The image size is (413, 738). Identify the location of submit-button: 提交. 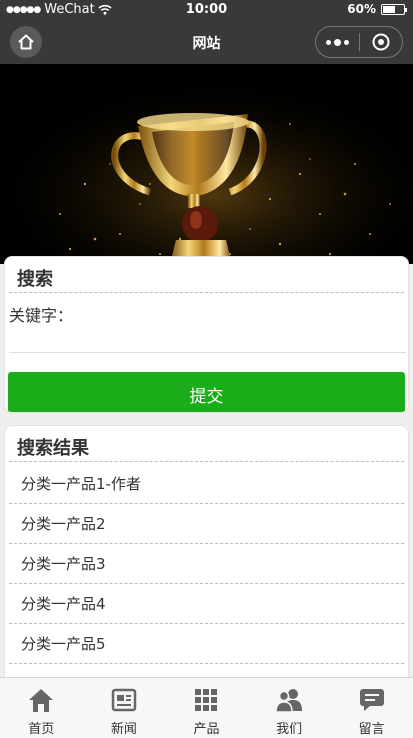
(206, 392).